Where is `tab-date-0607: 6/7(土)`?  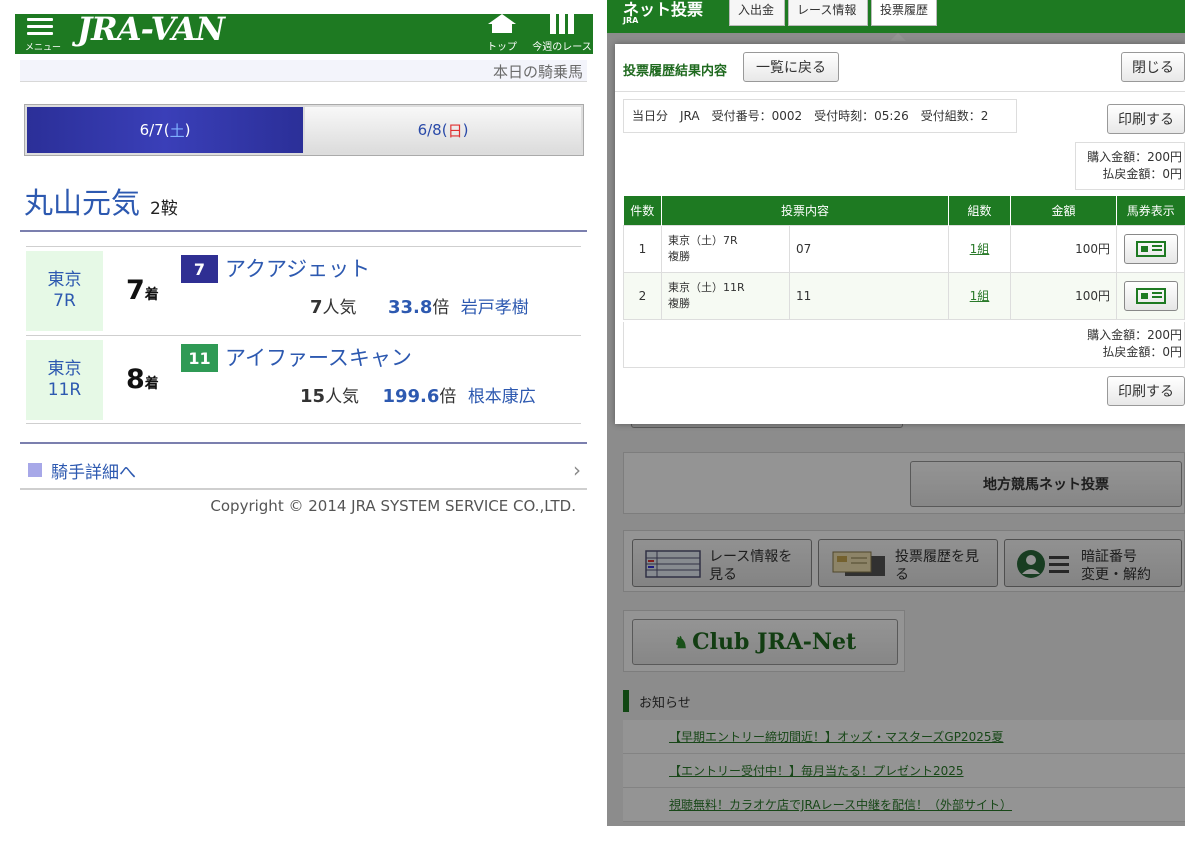
tab-date-0607: 6/7(土) is located at coordinates (165, 130).